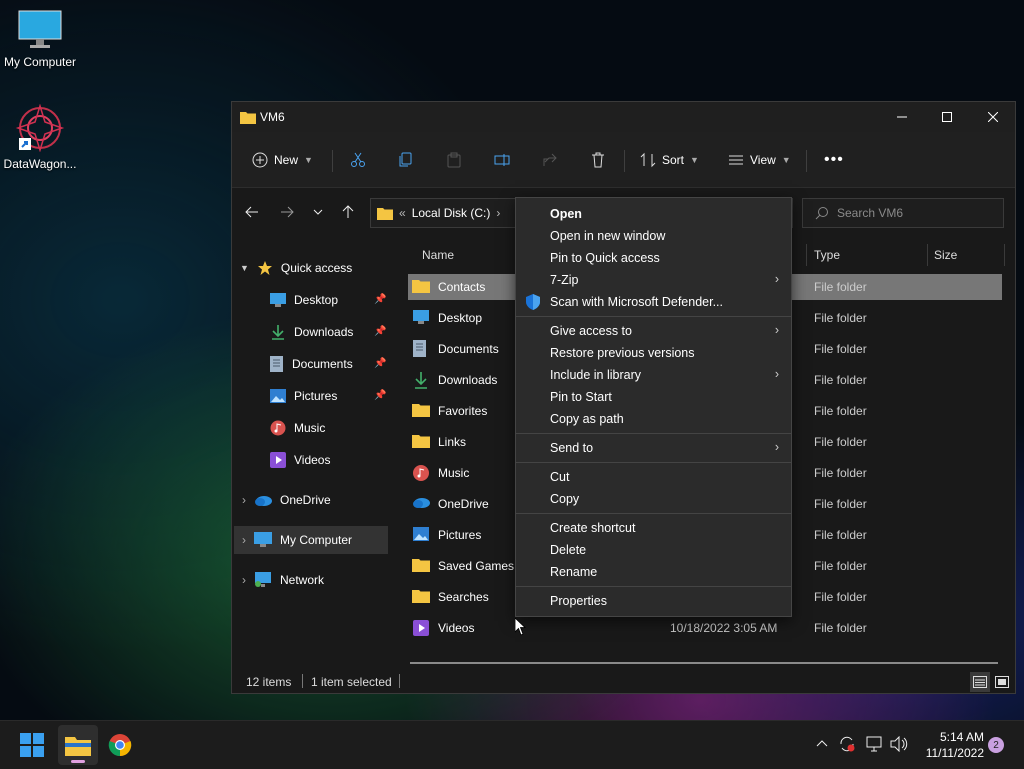 Image resolution: width=1024 pixels, height=769 pixels. Describe the element at coordinates (653, 280) in the screenshot. I see `context-menu-item-7-zip: 7-Zip ›` at that location.